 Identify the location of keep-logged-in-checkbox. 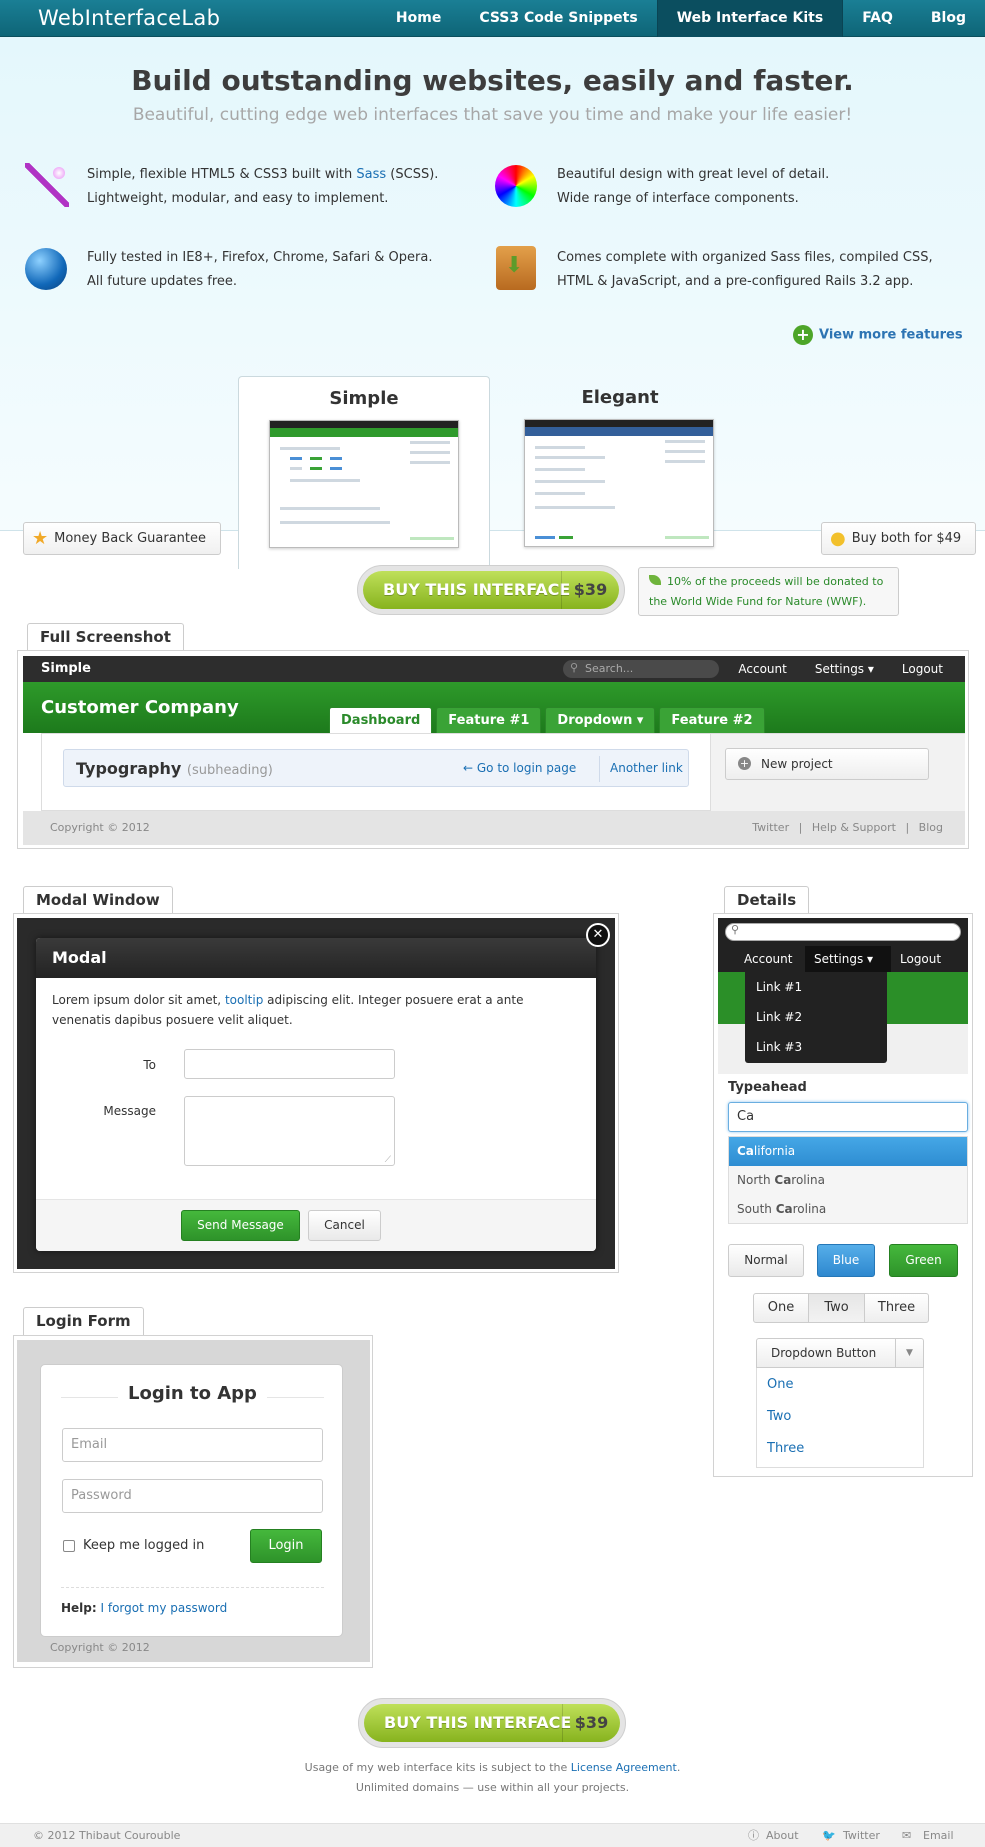
(69, 1546).